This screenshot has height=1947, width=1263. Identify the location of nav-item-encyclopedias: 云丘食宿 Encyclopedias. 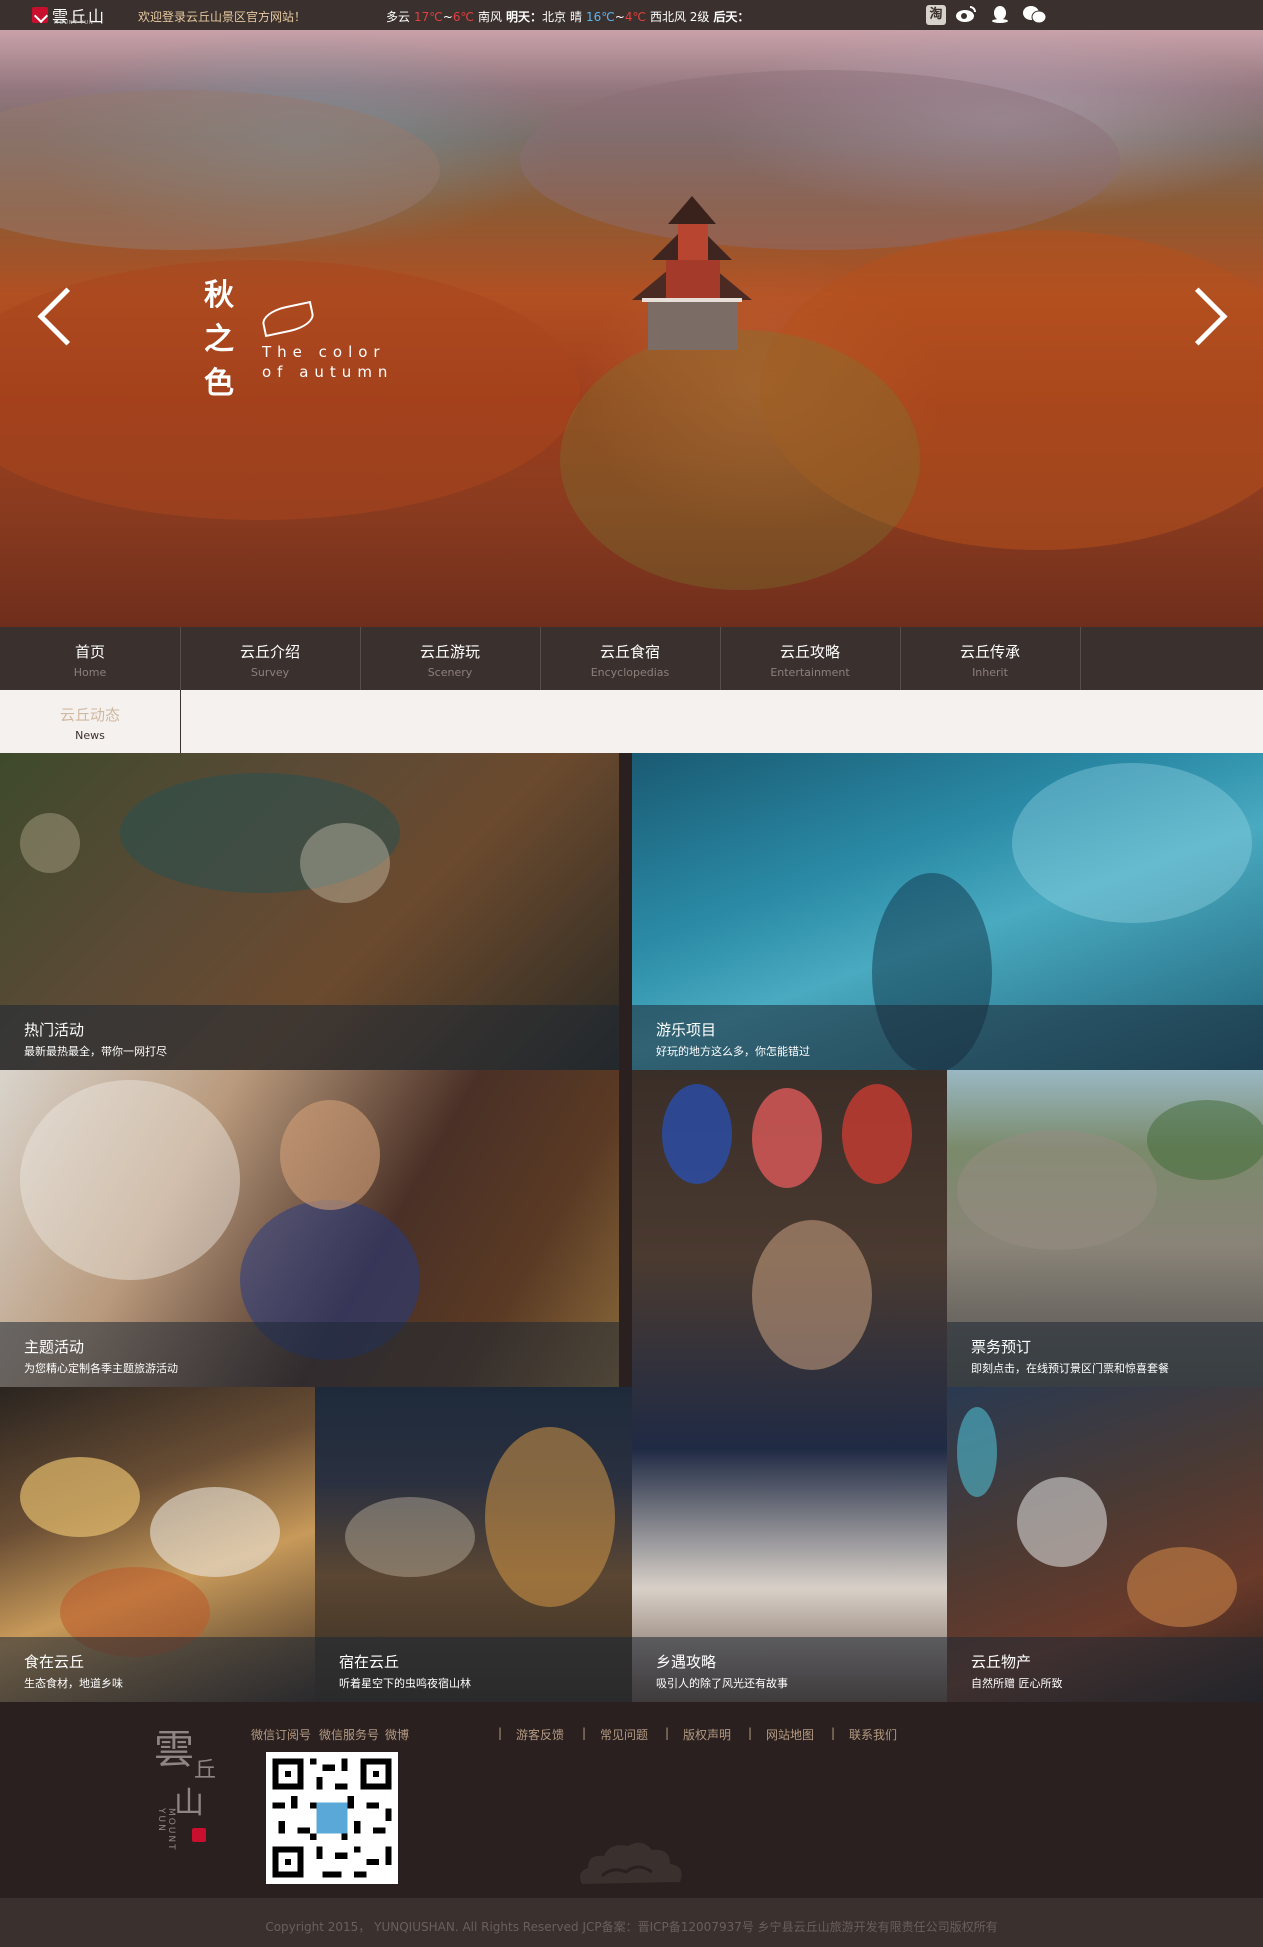
(630, 658).